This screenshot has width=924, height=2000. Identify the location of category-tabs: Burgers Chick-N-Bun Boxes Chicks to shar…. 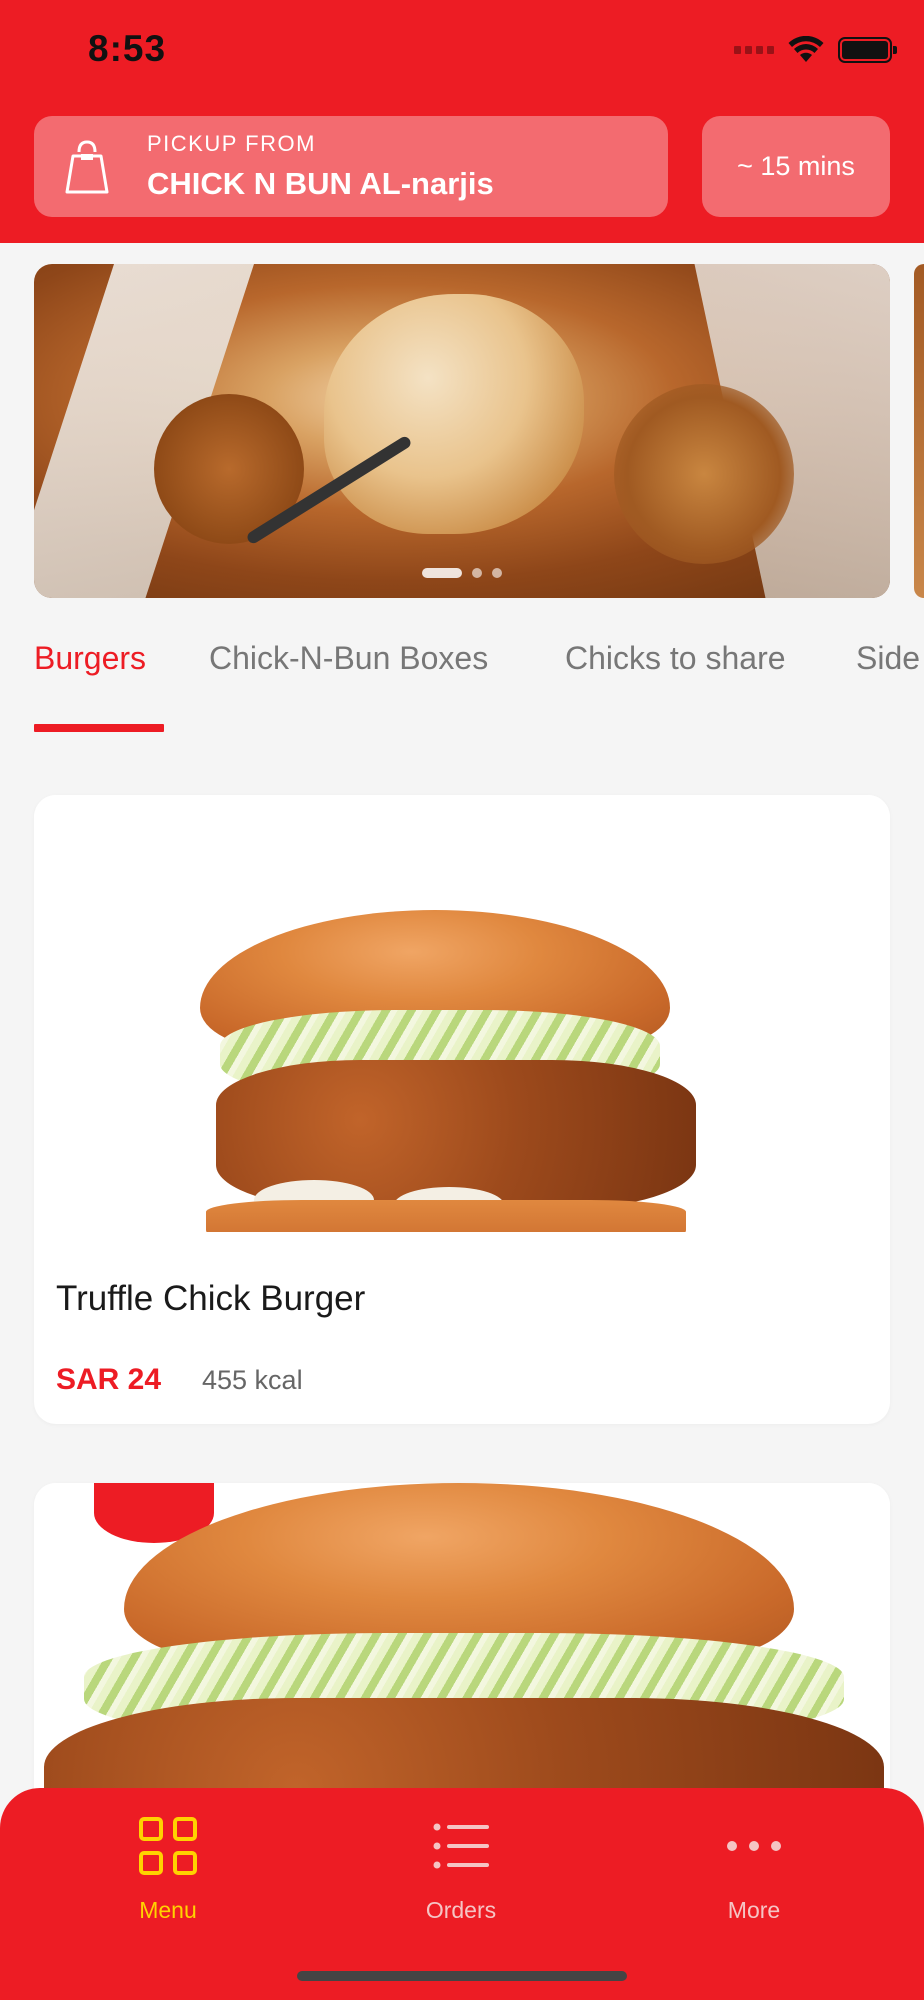
(462, 686).